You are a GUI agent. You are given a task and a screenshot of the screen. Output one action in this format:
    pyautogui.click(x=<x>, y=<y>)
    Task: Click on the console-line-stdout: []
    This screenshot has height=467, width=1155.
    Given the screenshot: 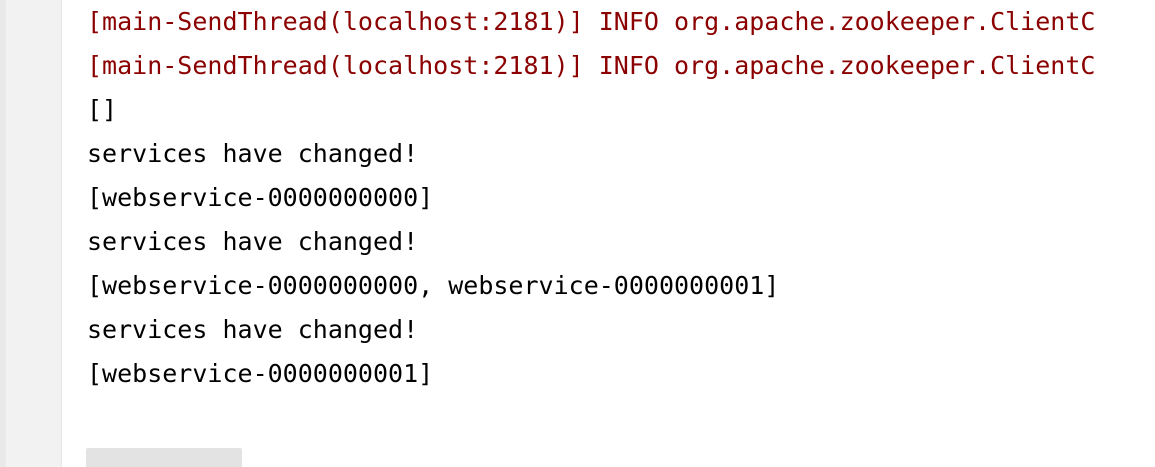 What is the action you would take?
    pyautogui.click(x=102, y=109)
    